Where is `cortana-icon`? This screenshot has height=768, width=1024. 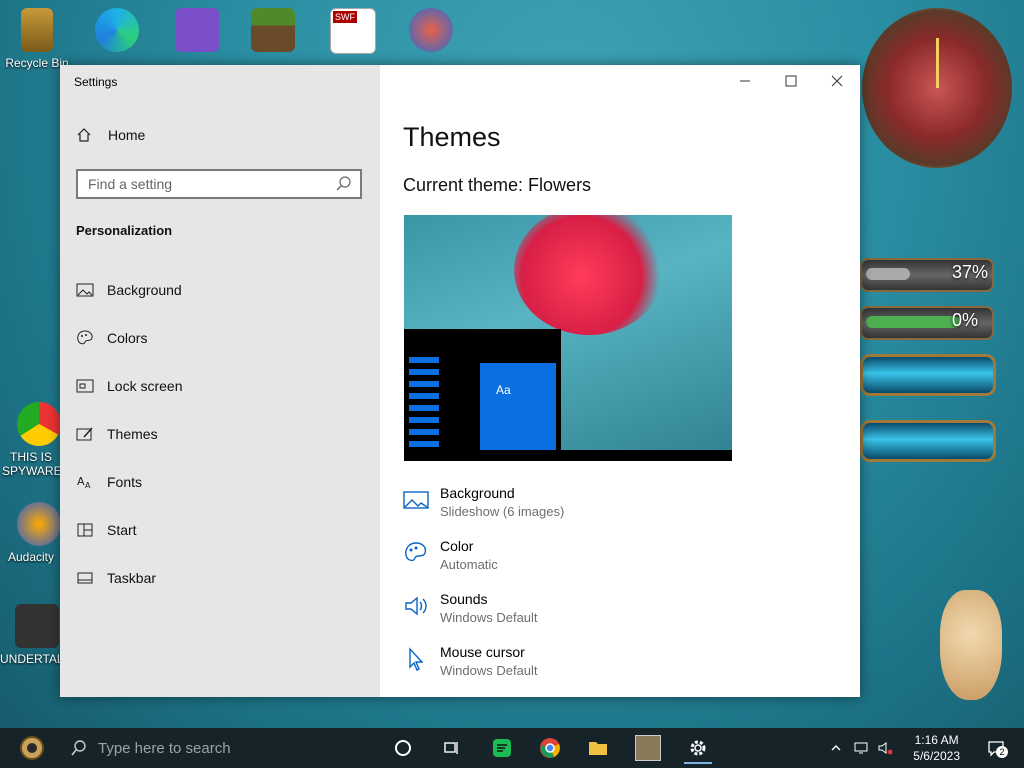
cortana-icon is located at coordinates (403, 748).